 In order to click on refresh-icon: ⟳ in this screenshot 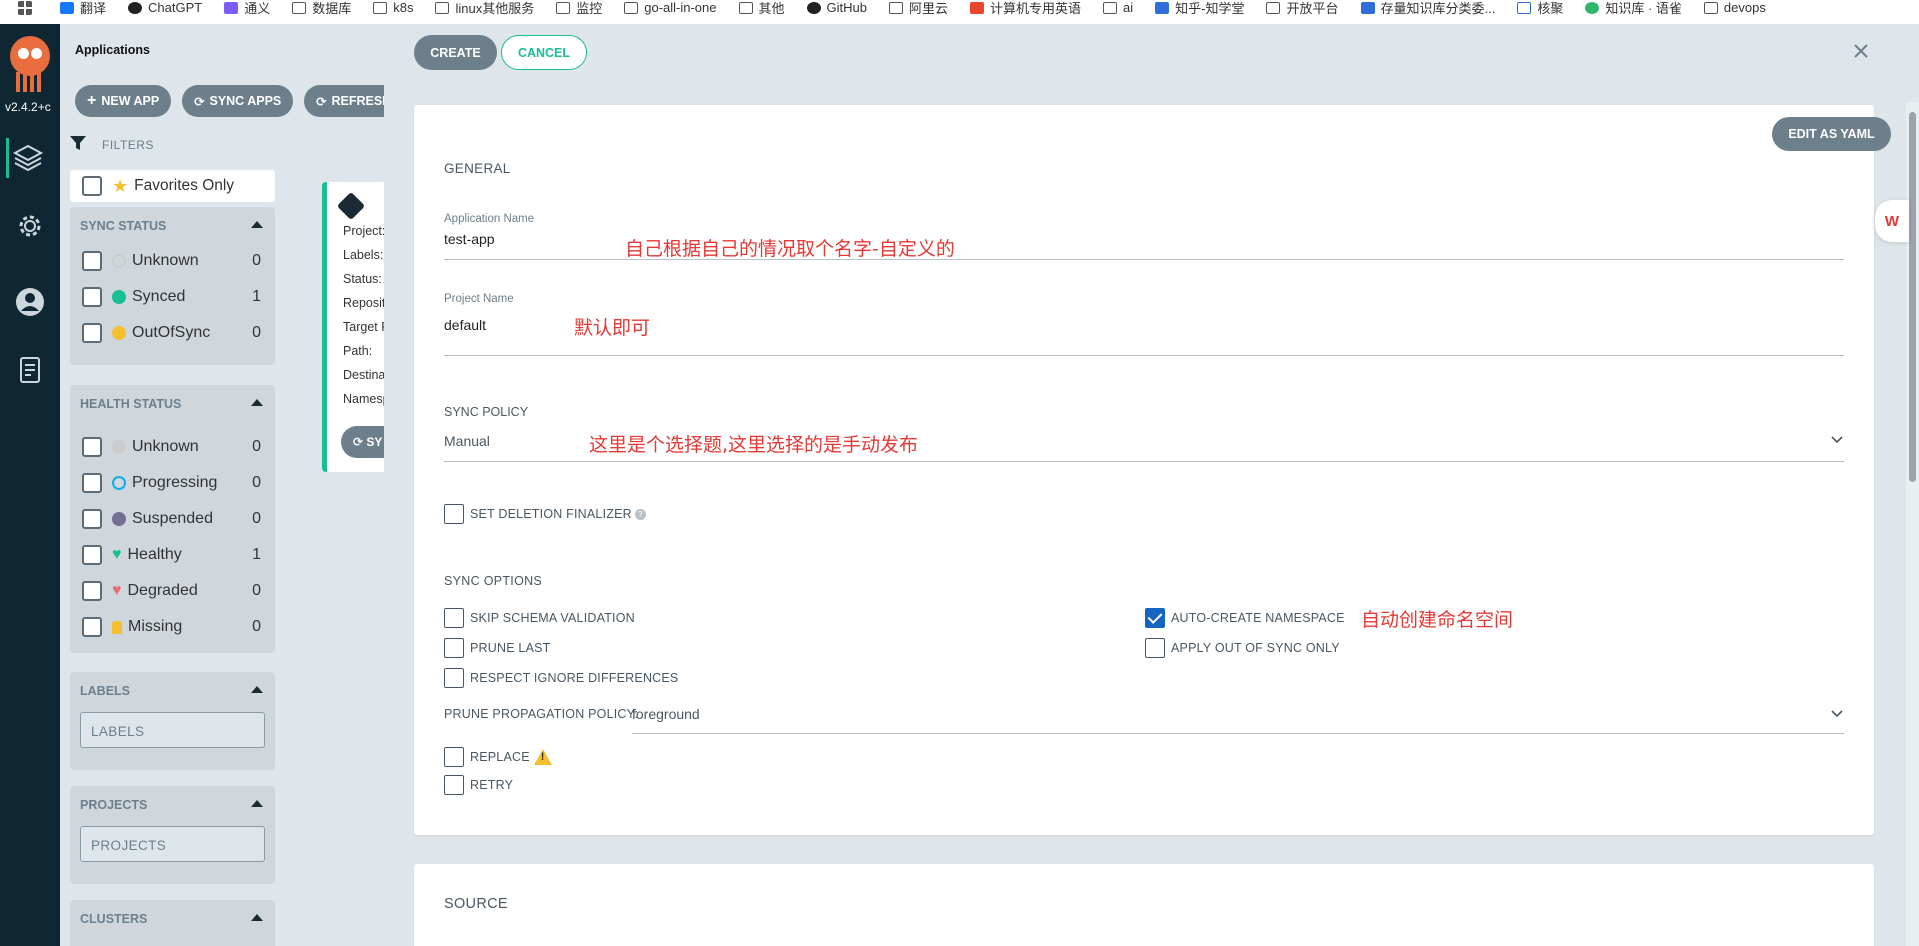, I will do `click(321, 101)`.